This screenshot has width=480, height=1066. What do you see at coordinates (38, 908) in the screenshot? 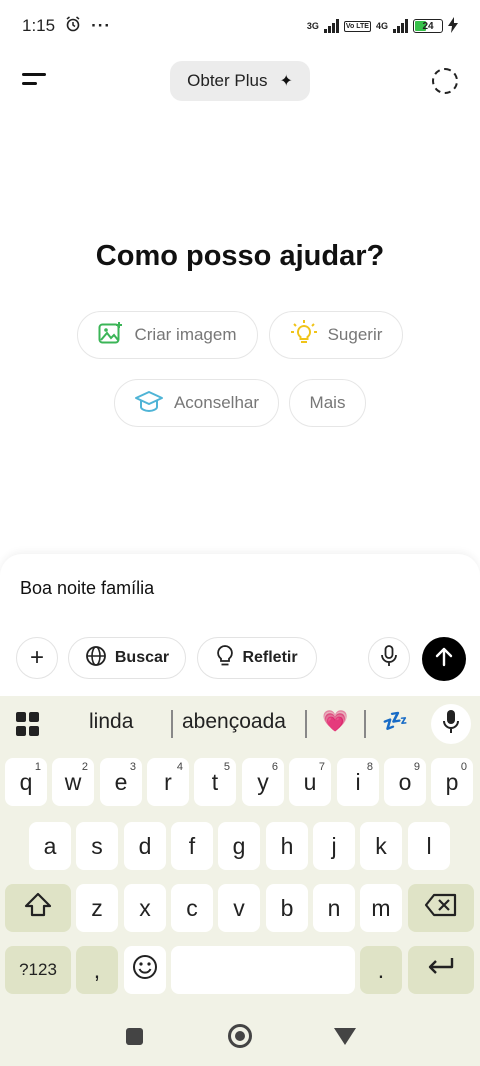
I see `shift-key` at bounding box center [38, 908].